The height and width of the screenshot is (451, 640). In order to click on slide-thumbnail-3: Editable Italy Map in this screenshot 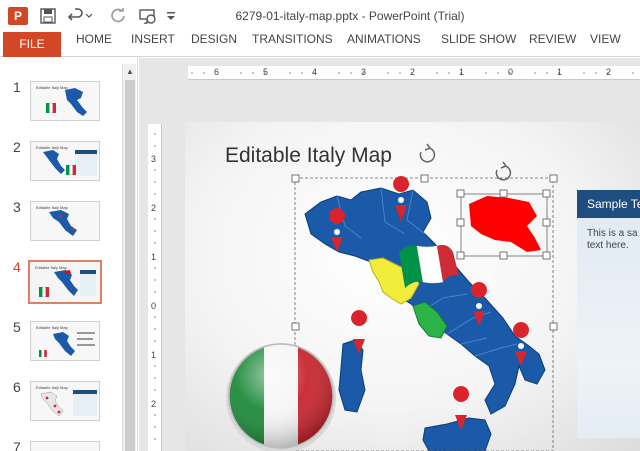, I will do `click(65, 221)`.